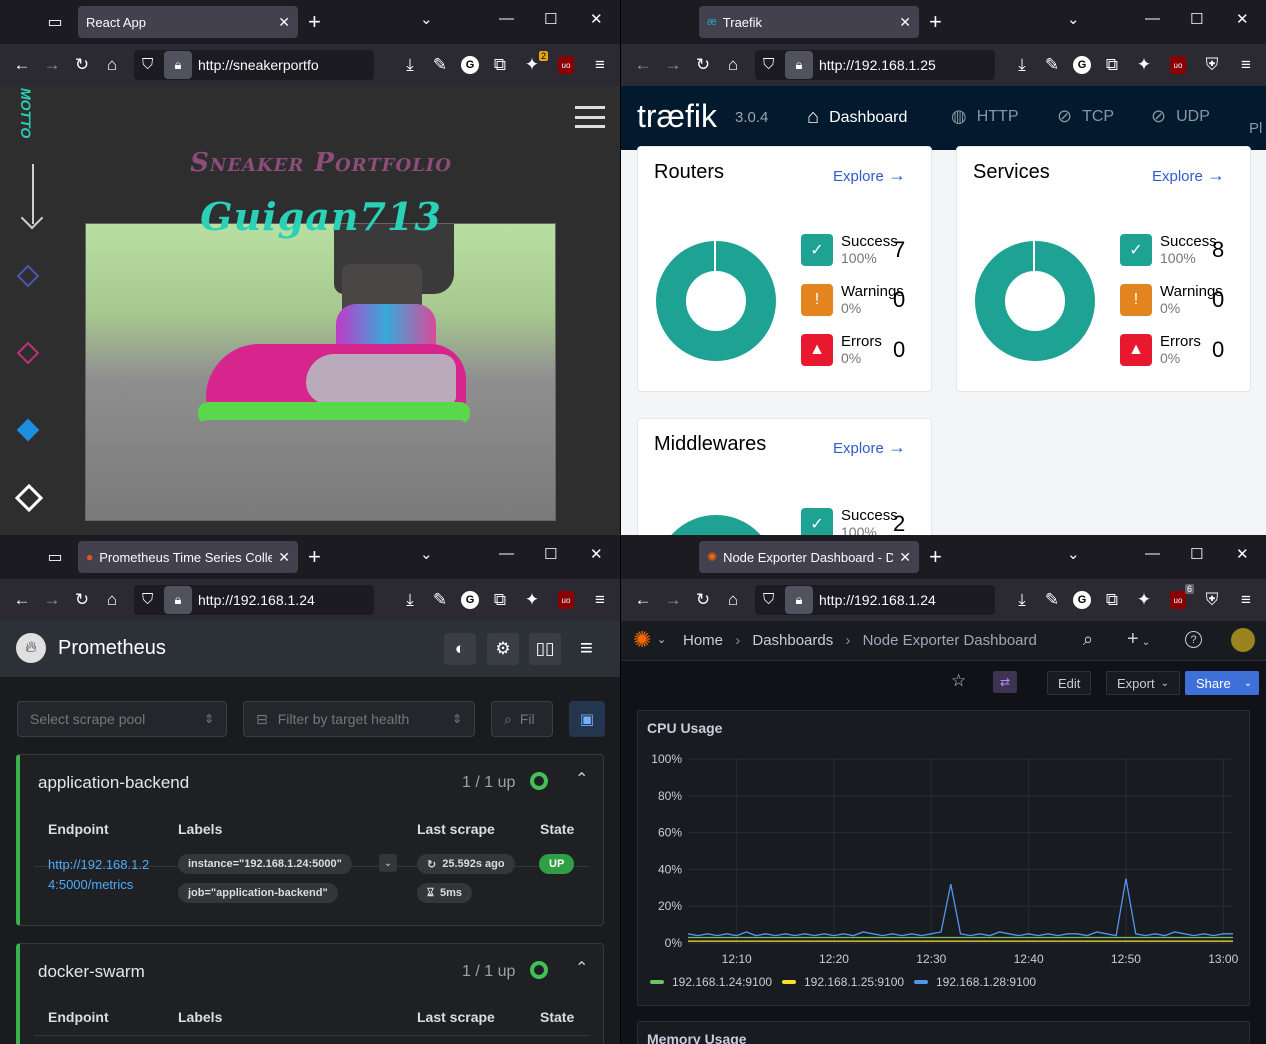 This screenshot has width=1266, height=1044. What do you see at coordinates (587, 719) in the screenshot?
I see `collapse-all-button: ▣` at bounding box center [587, 719].